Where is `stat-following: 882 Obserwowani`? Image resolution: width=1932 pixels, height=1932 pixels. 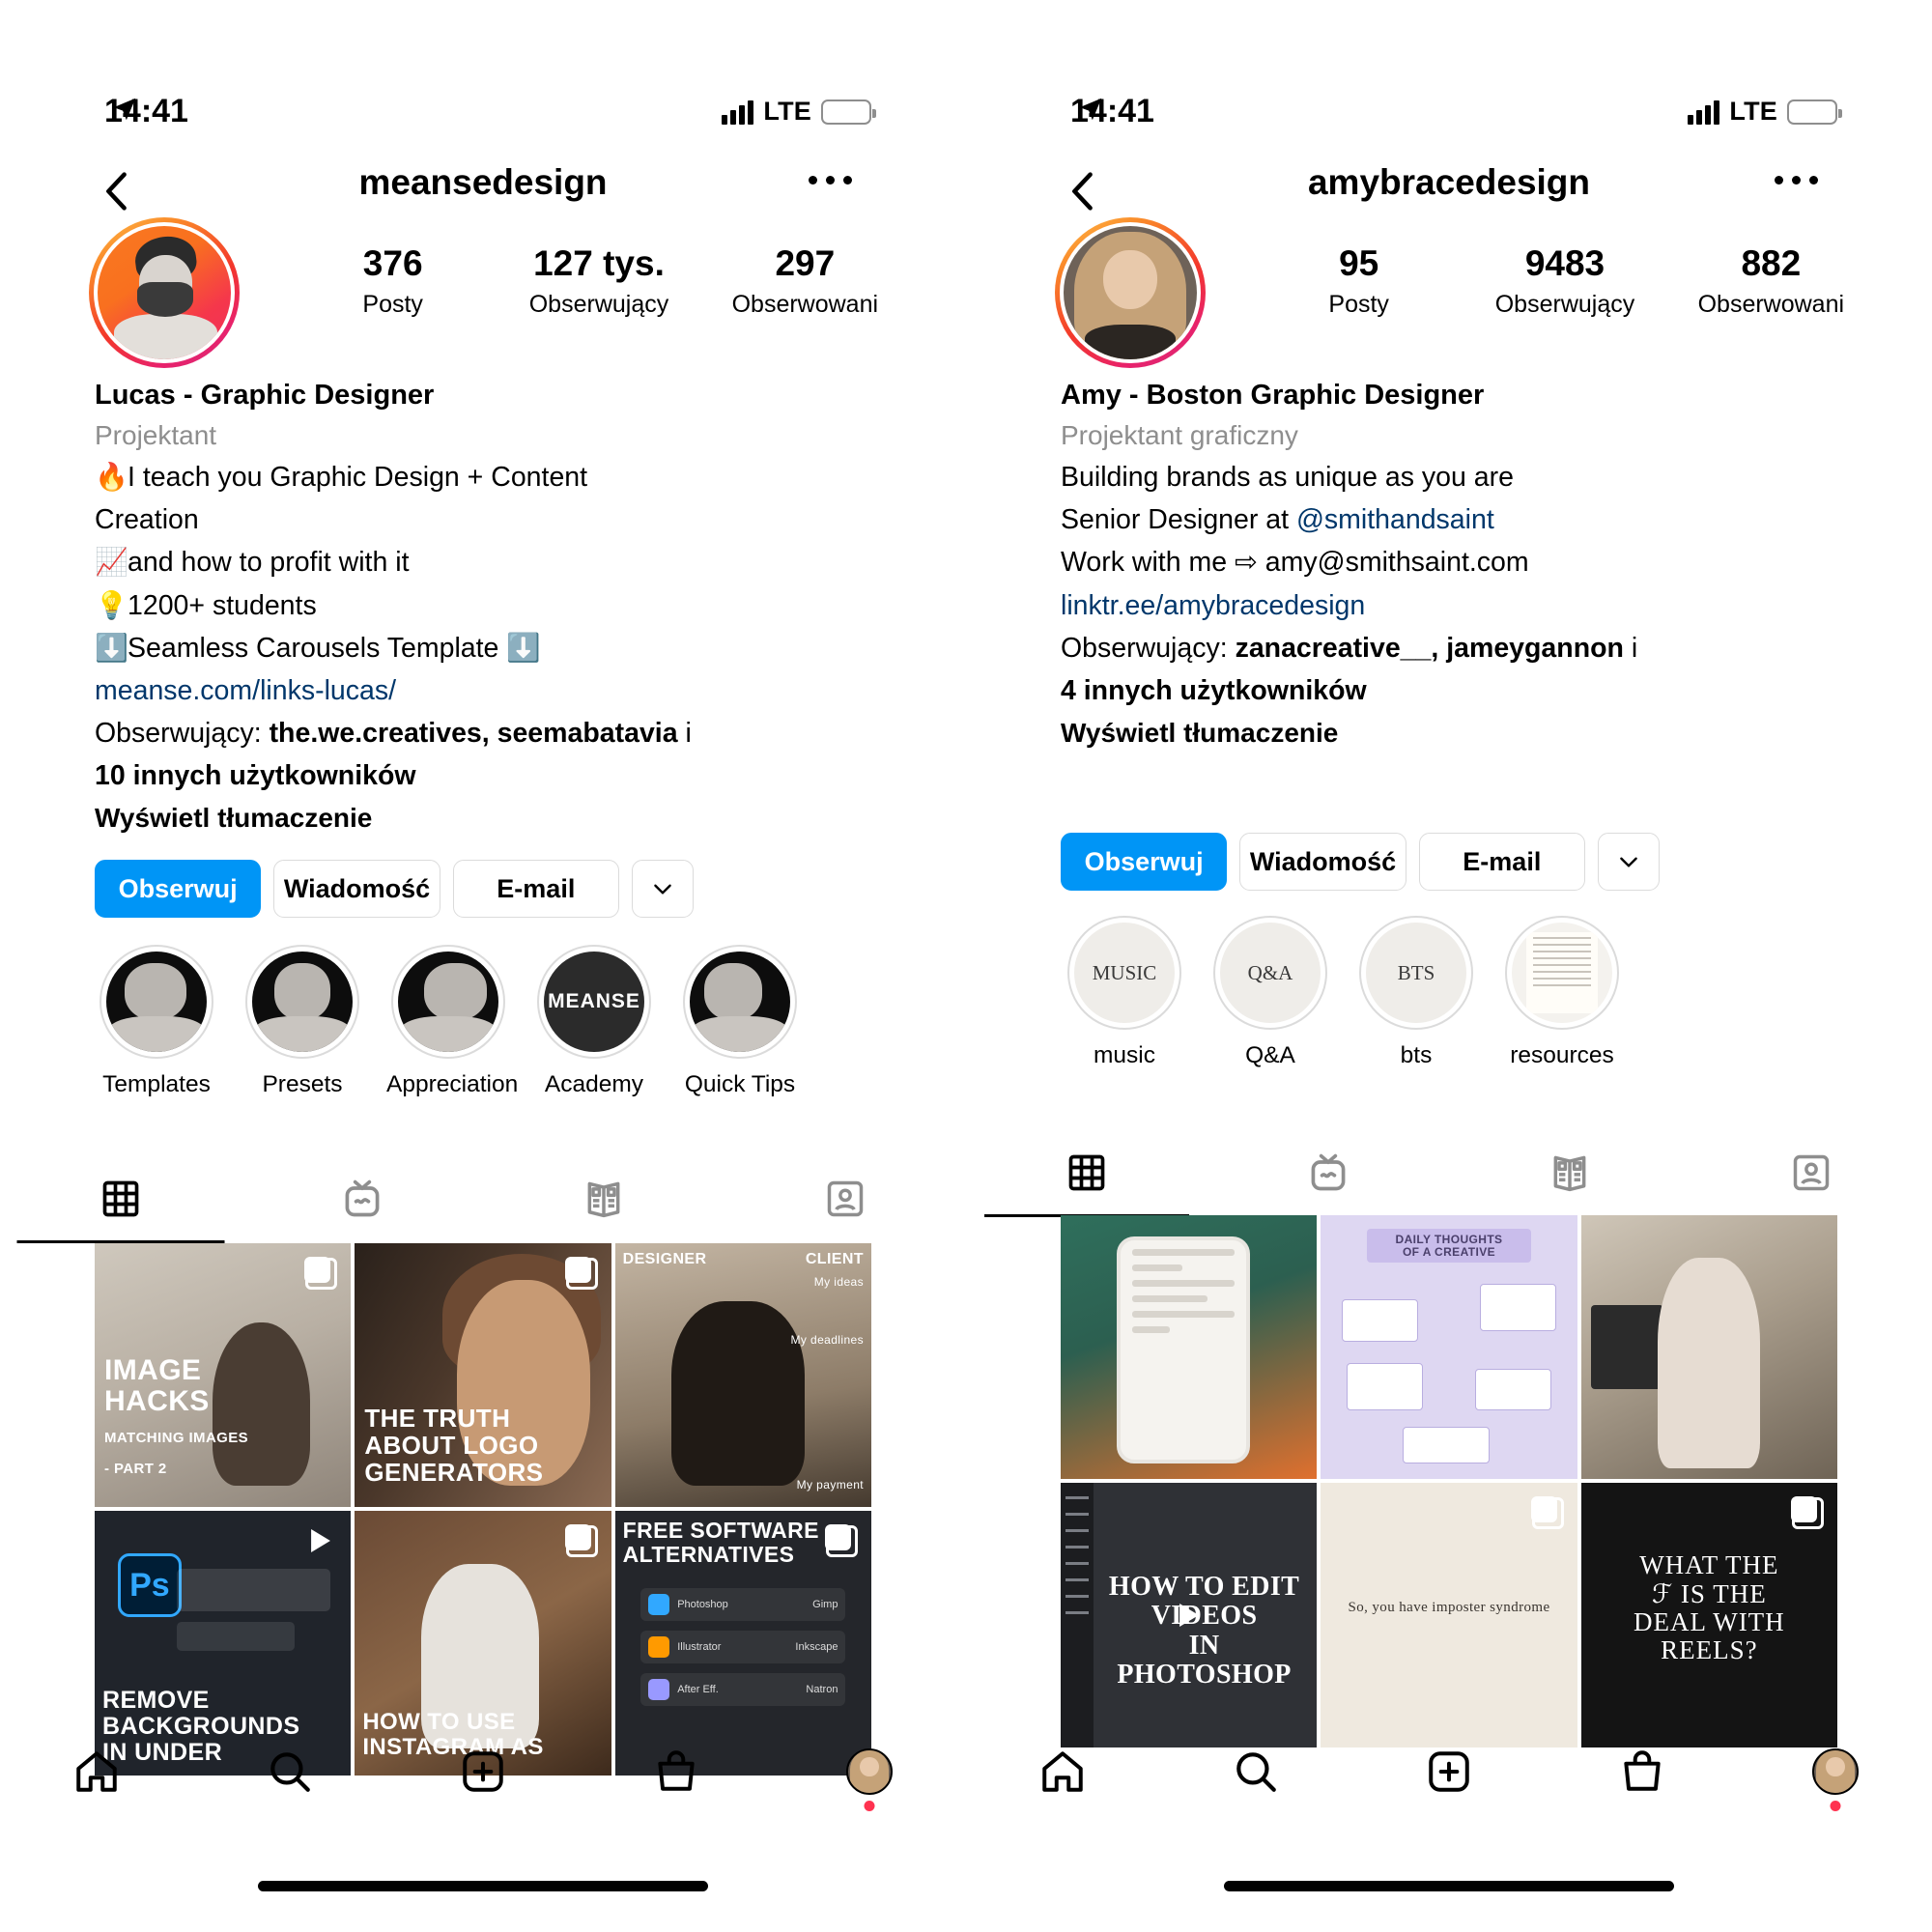 stat-following: 882 Obserwowani is located at coordinates (1771, 281).